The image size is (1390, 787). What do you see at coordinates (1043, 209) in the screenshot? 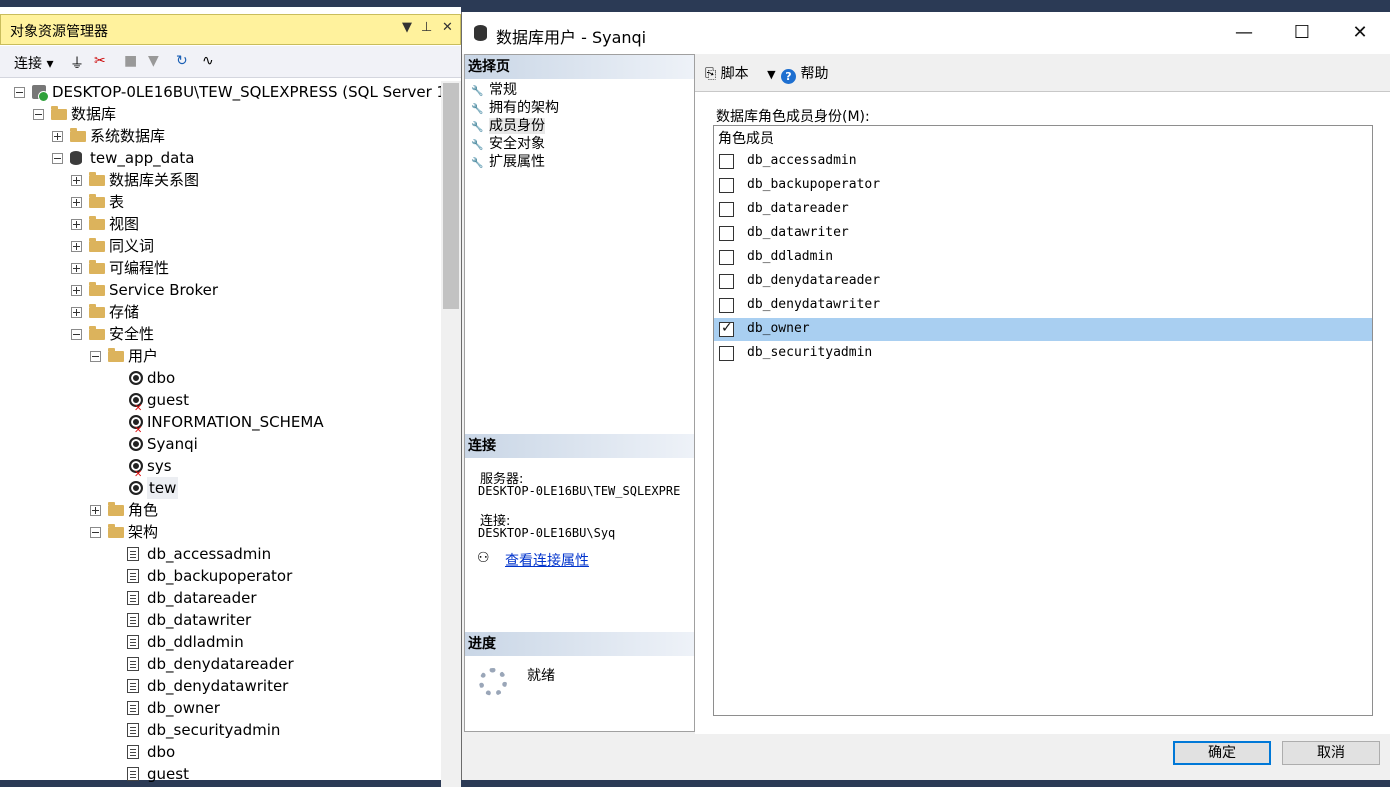
I see `role-row: db_datareader` at bounding box center [1043, 209].